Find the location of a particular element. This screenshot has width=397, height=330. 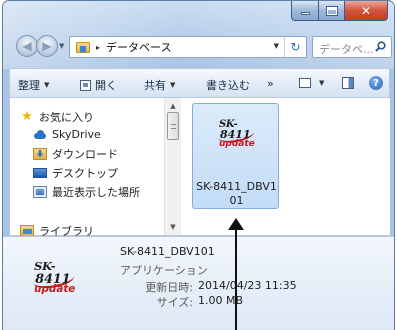

command-bar: 整理 ▼ 開く 共有 ▼ 書き込む » ▼ ? is located at coordinates (199, 83).